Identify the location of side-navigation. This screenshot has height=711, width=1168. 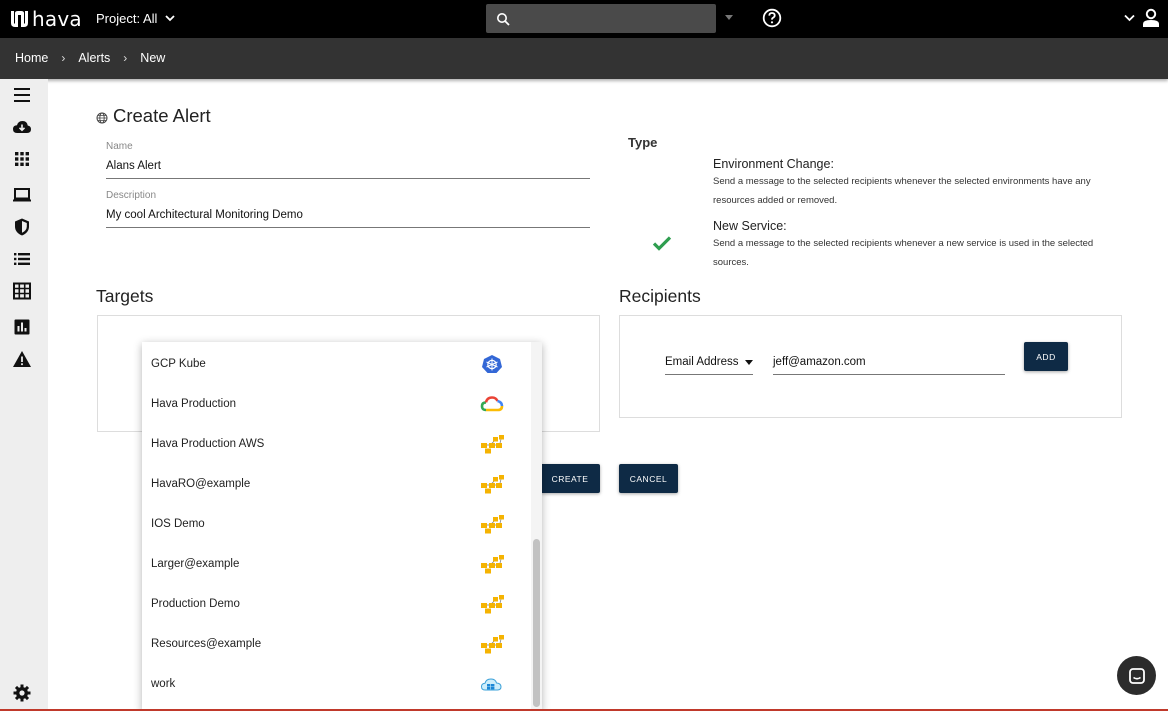
(24, 395).